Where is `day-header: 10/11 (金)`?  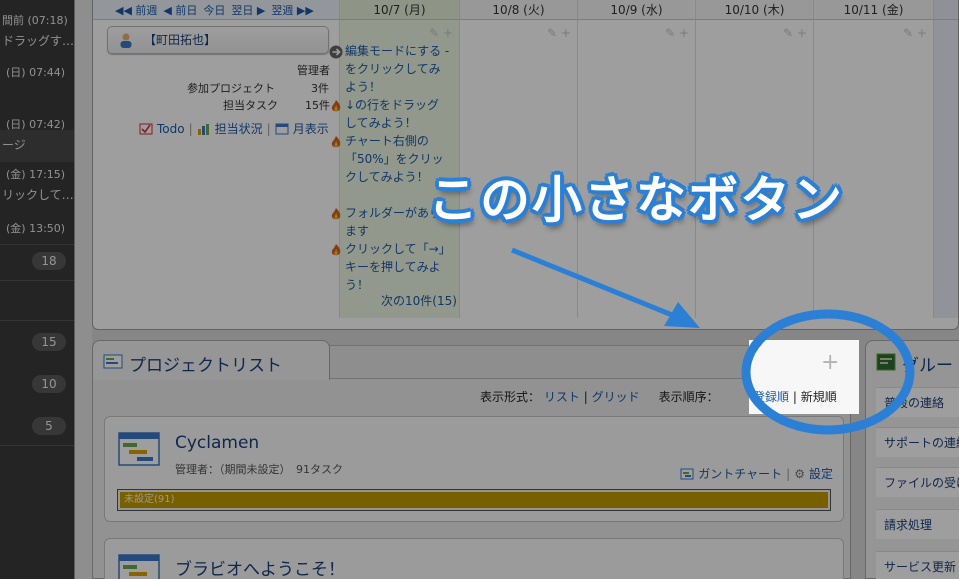 day-header: 10/11 (金) is located at coordinates (873, 10).